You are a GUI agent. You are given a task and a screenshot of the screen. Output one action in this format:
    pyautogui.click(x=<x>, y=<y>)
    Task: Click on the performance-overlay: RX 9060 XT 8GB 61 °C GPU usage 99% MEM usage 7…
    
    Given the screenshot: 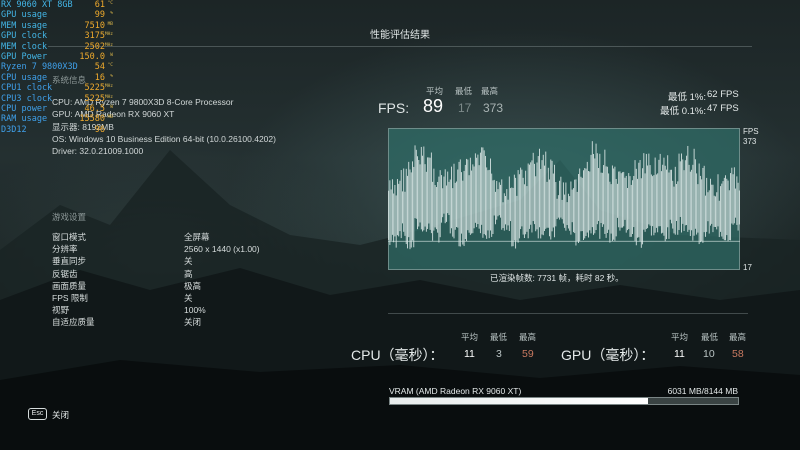 What is the action you would take?
    pyautogui.click(x=57, y=67)
    